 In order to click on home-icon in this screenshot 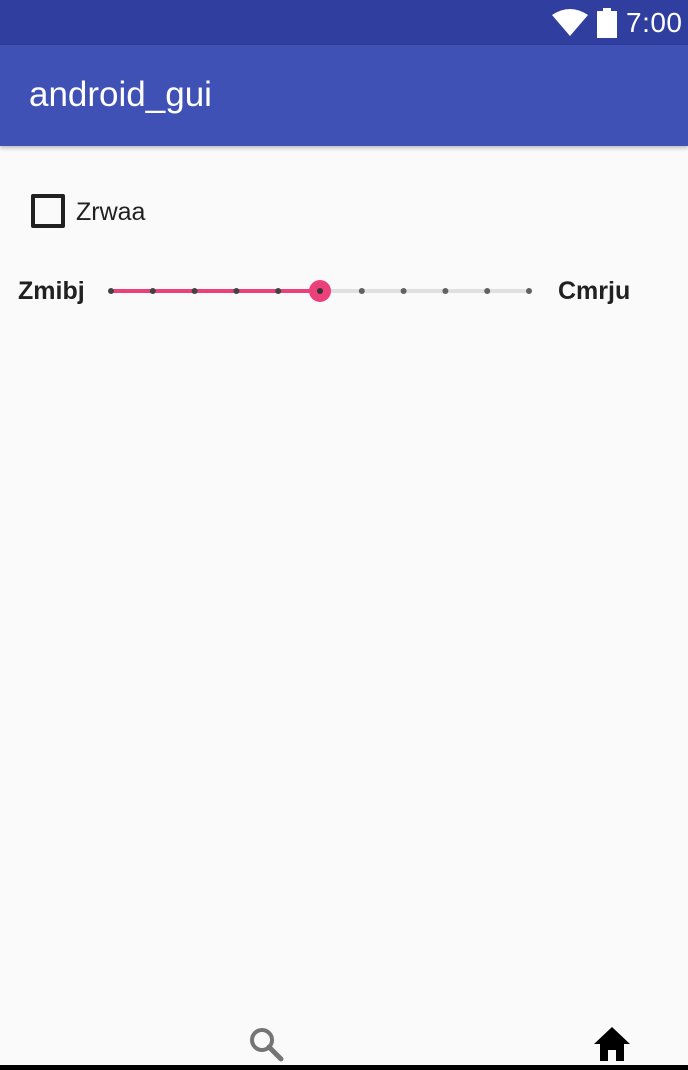, I will do `click(612, 1044)`.